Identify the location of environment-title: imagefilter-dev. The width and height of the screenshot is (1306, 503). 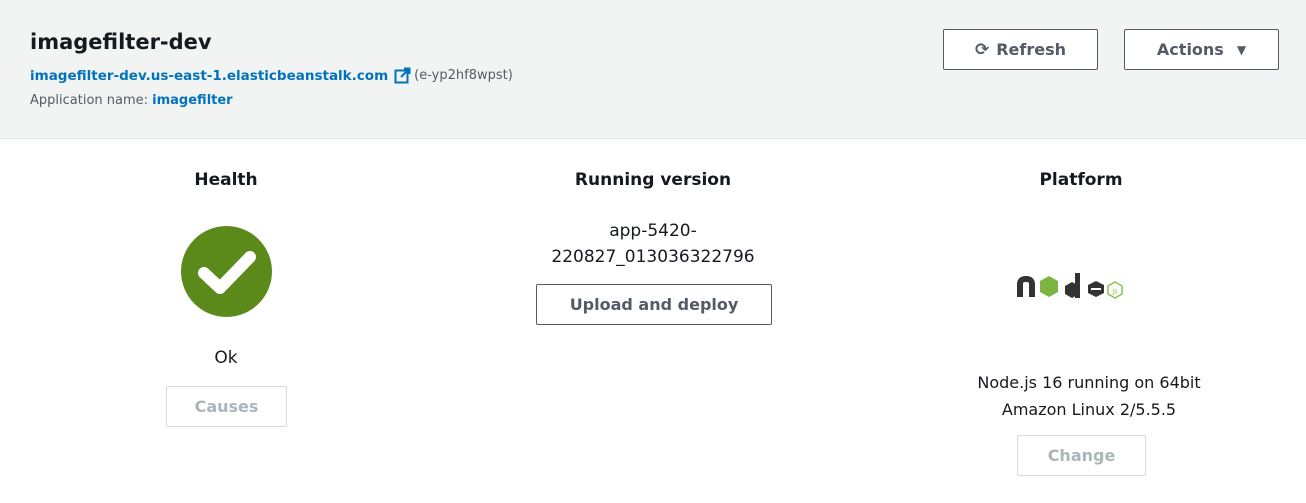
(121, 42).